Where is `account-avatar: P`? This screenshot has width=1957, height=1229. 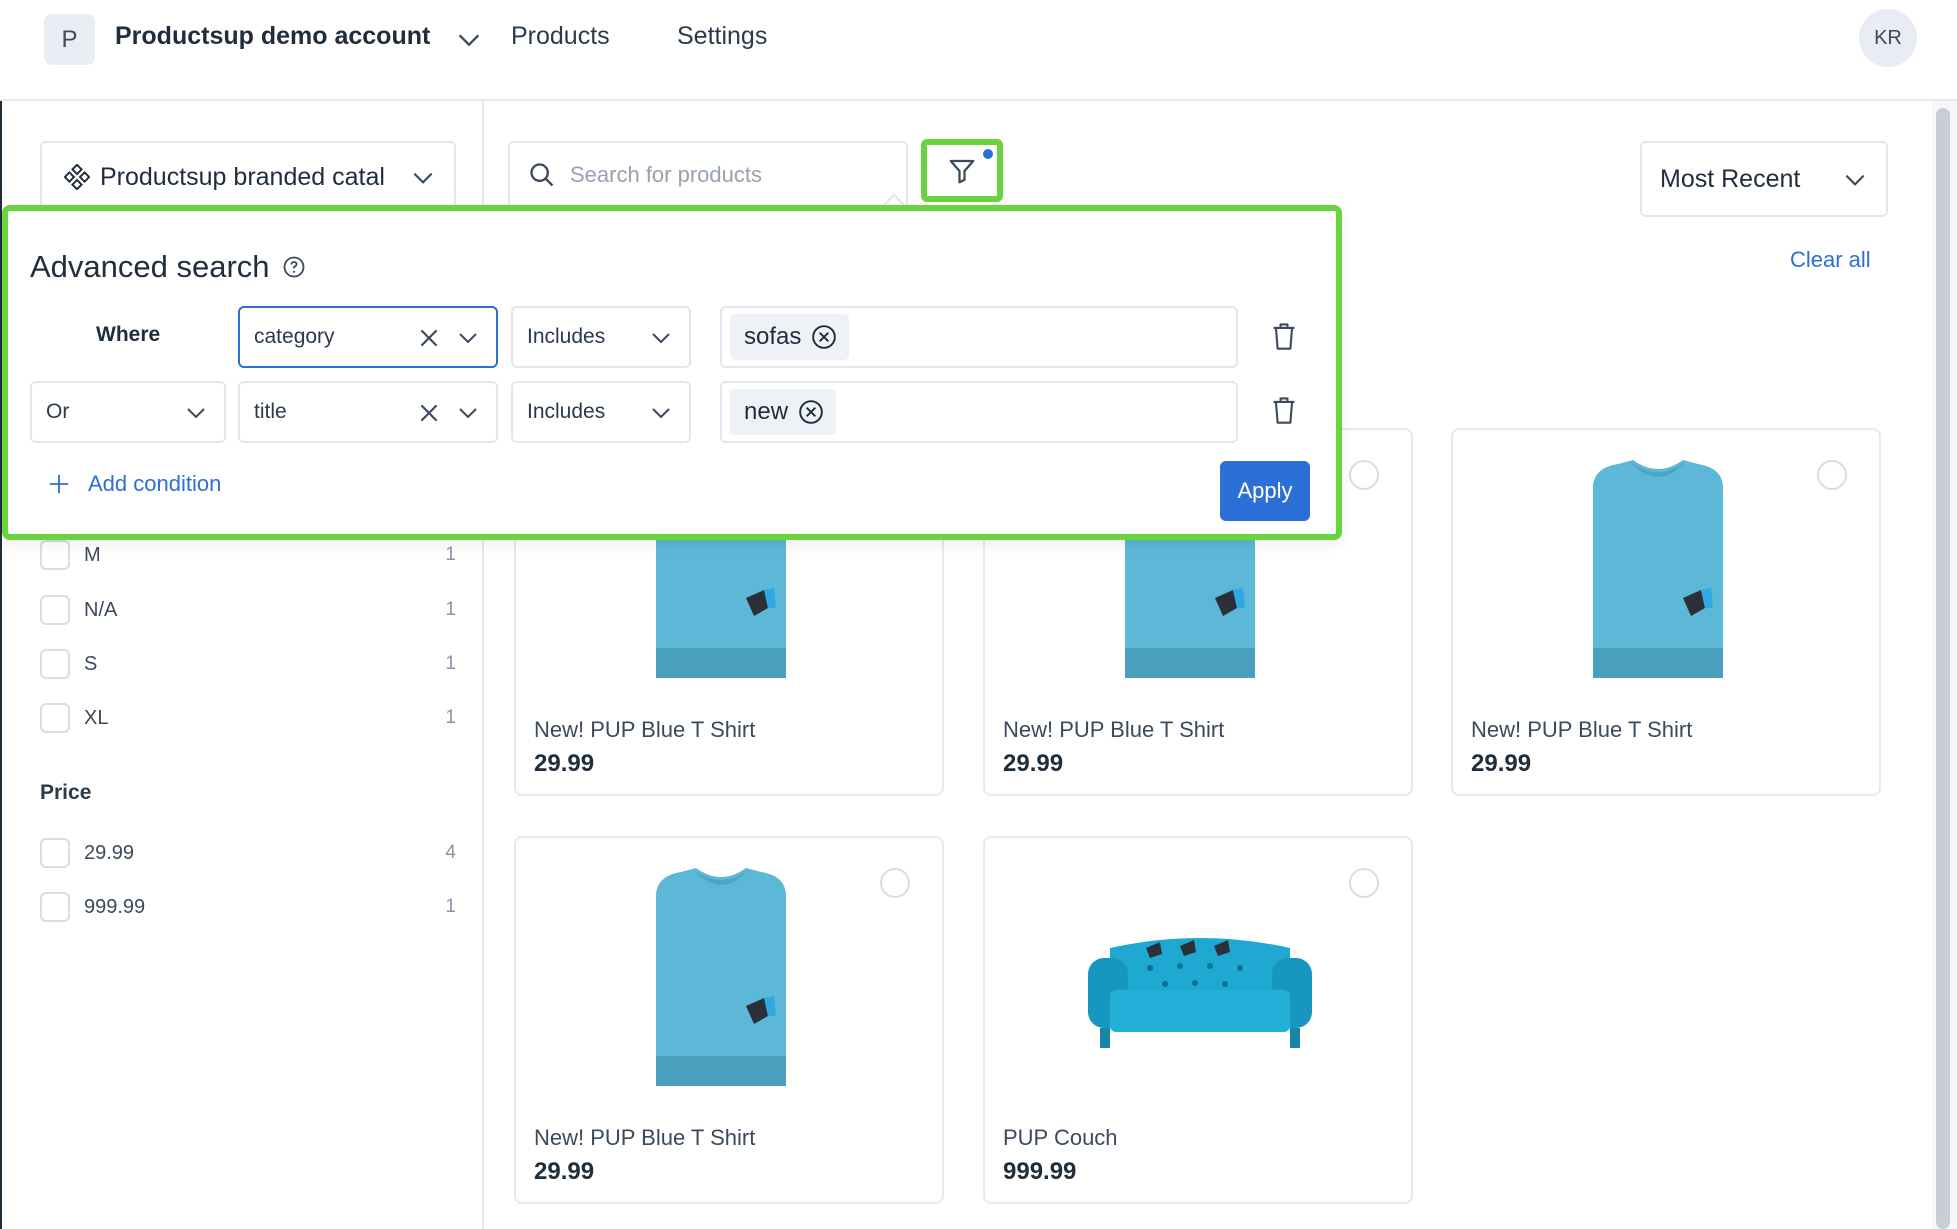 account-avatar: P is located at coordinates (69, 39).